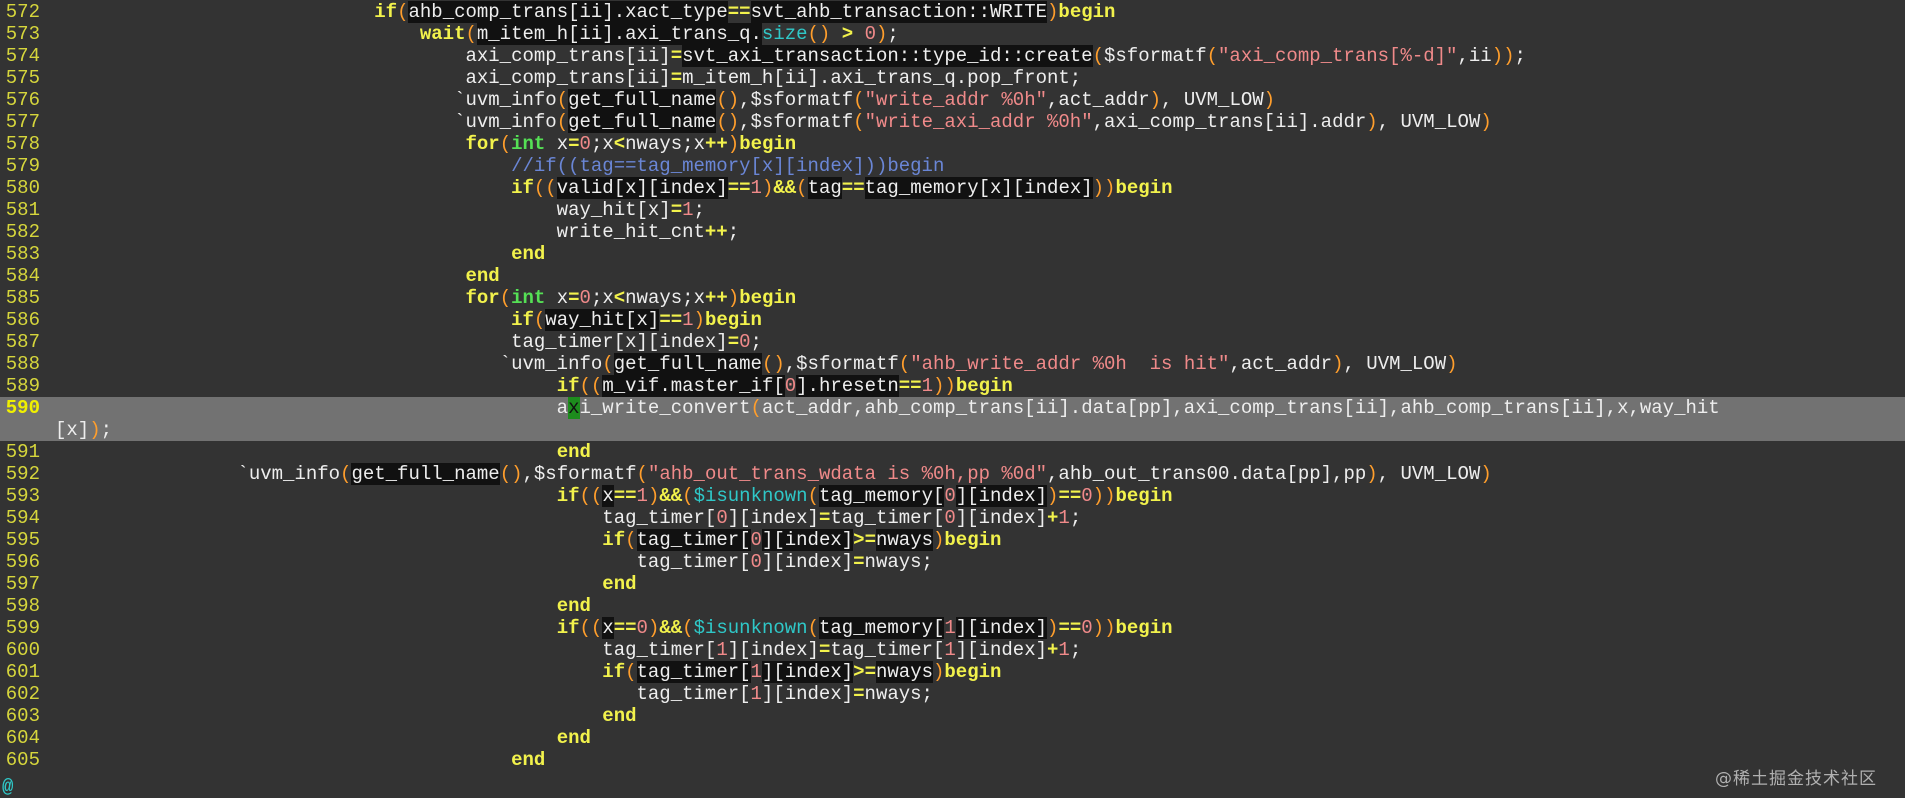 The width and height of the screenshot is (1905, 798). What do you see at coordinates (1207, 474) in the screenshot?
I see `code-token: ,ahb_out_trans00.data[pp],pp` at bounding box center [1207, 474].